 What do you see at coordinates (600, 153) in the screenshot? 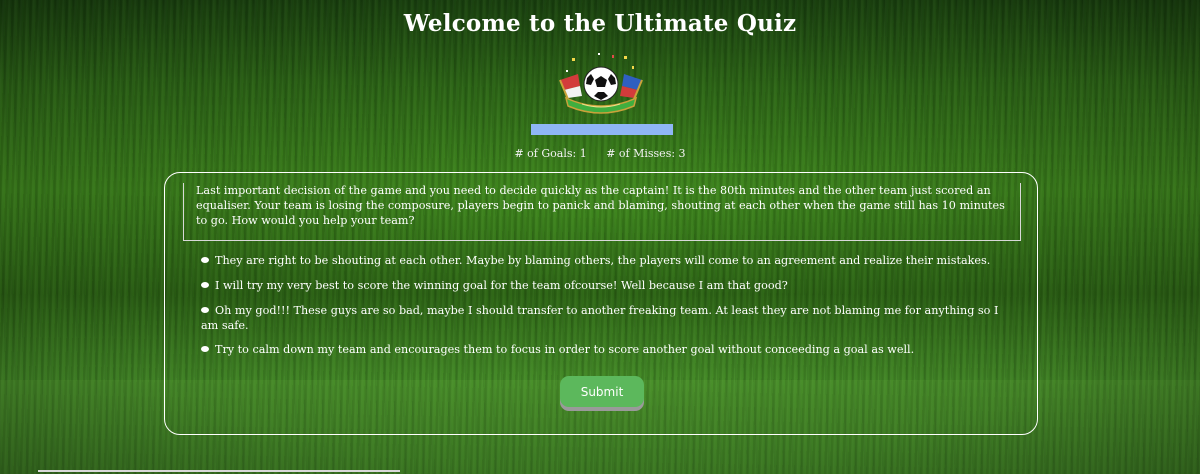
I see `score-summary: # of Goals: 1 # of Misses: 3` at bounding box center [600, 153].